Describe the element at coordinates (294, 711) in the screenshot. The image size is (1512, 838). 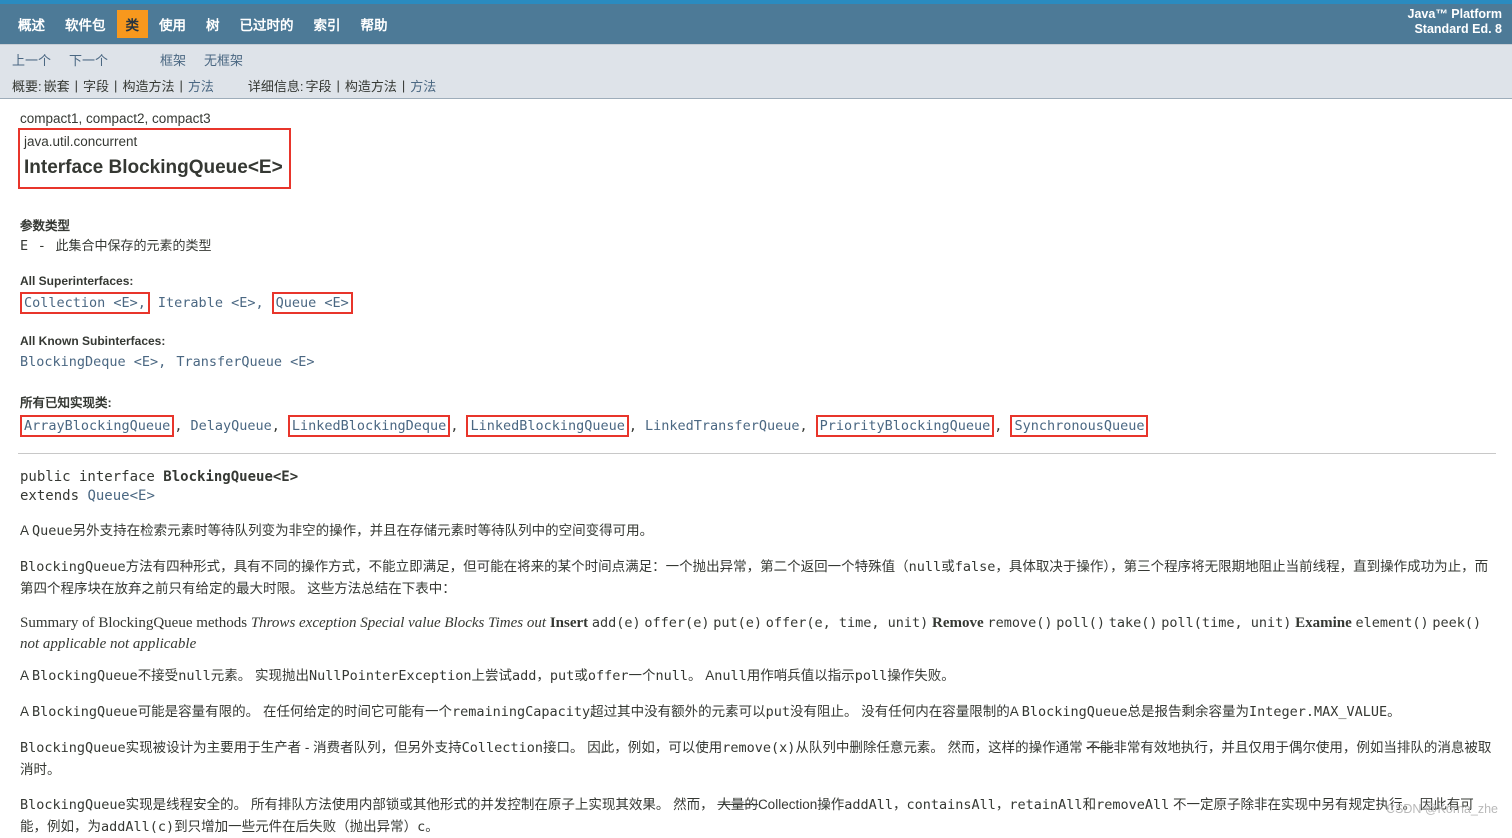
I see `p5-b: 可能是容量有限的。 在任何给定的时间它可能有一个` at that location.